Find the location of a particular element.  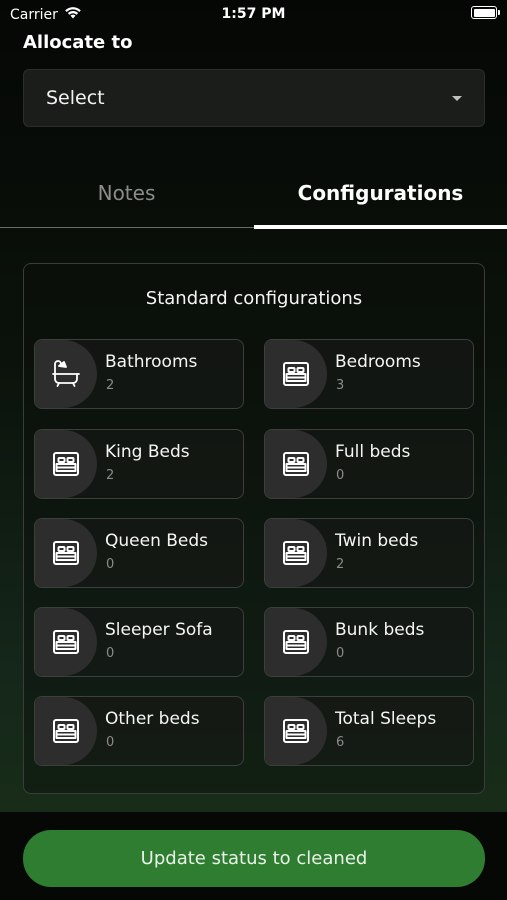

config-item-label: Other beds is located at coordinates (152, 719).